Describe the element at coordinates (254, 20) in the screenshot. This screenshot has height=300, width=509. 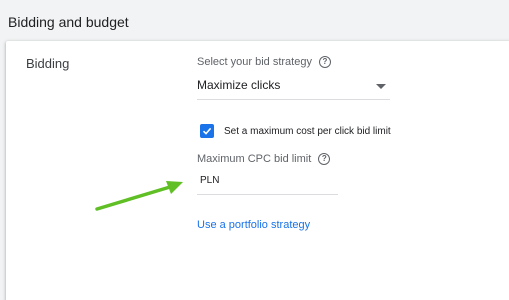
I see `section-header: Bidding and budget` at that location.